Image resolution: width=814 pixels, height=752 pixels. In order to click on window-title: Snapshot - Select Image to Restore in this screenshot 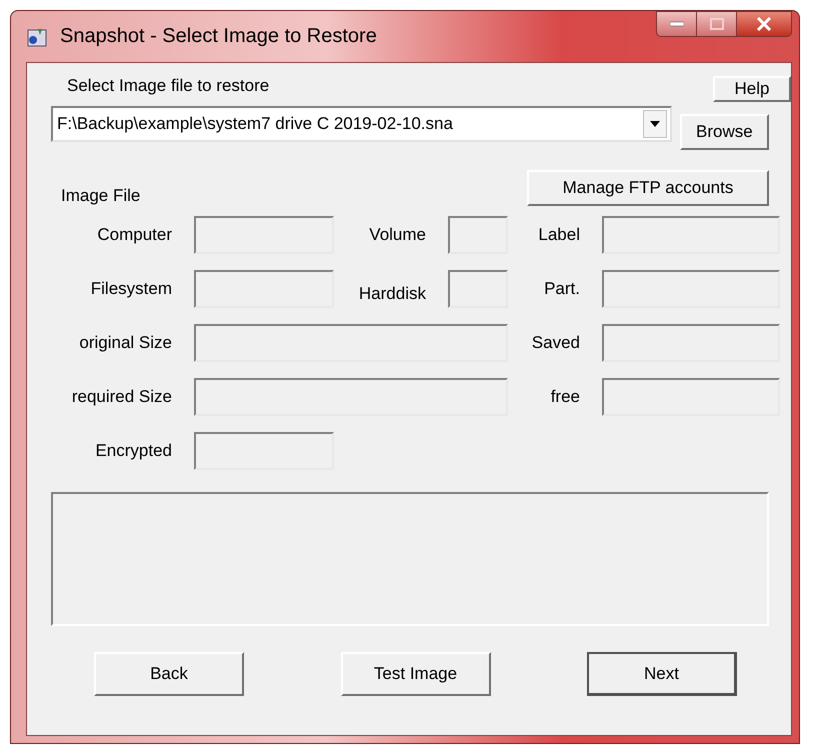, I will do `click(218, 36)`.